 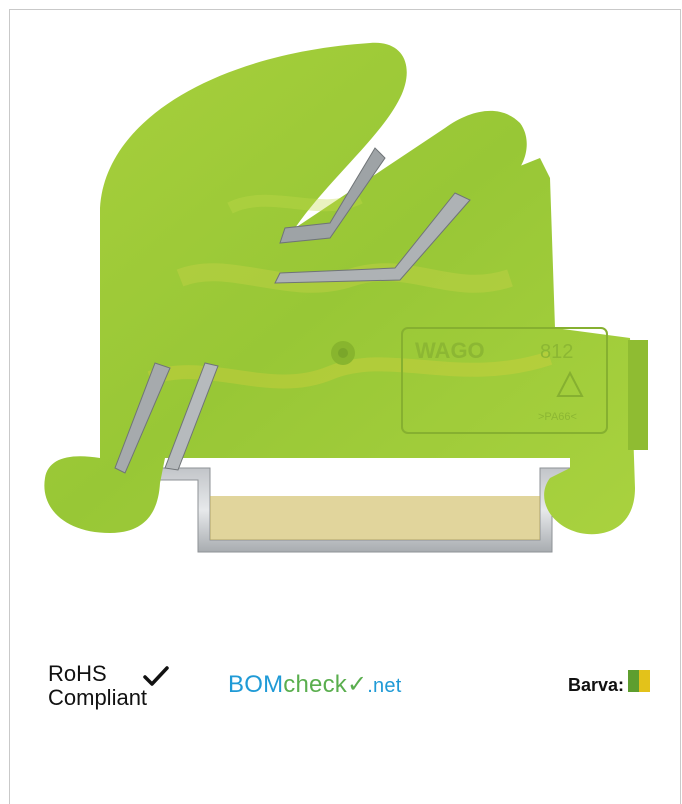 What do you see at coordinates (557, 417) in the screenshot?
I see `material-mark: >PA66<` at bounding box center [557, 417].